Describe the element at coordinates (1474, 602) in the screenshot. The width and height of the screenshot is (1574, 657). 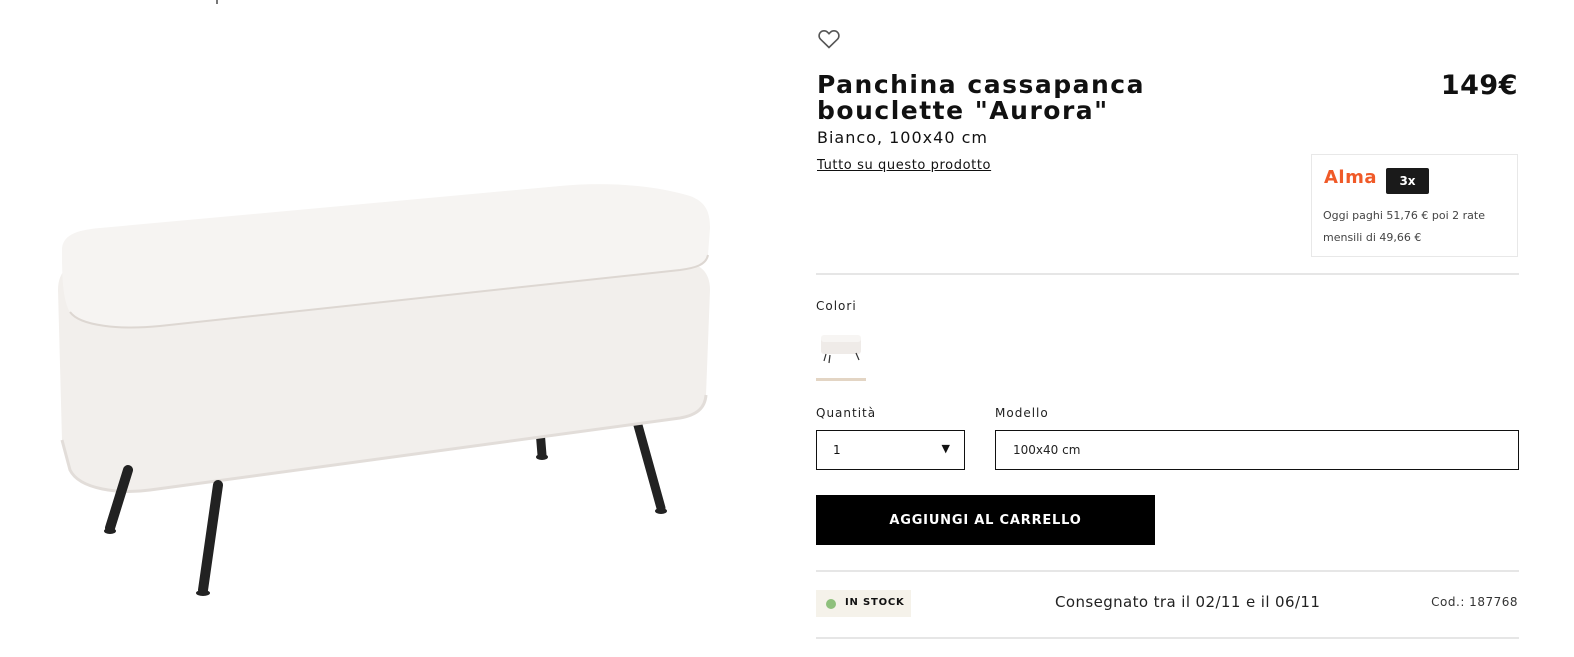
I see `product-code: Cod.: 187768` at that location.